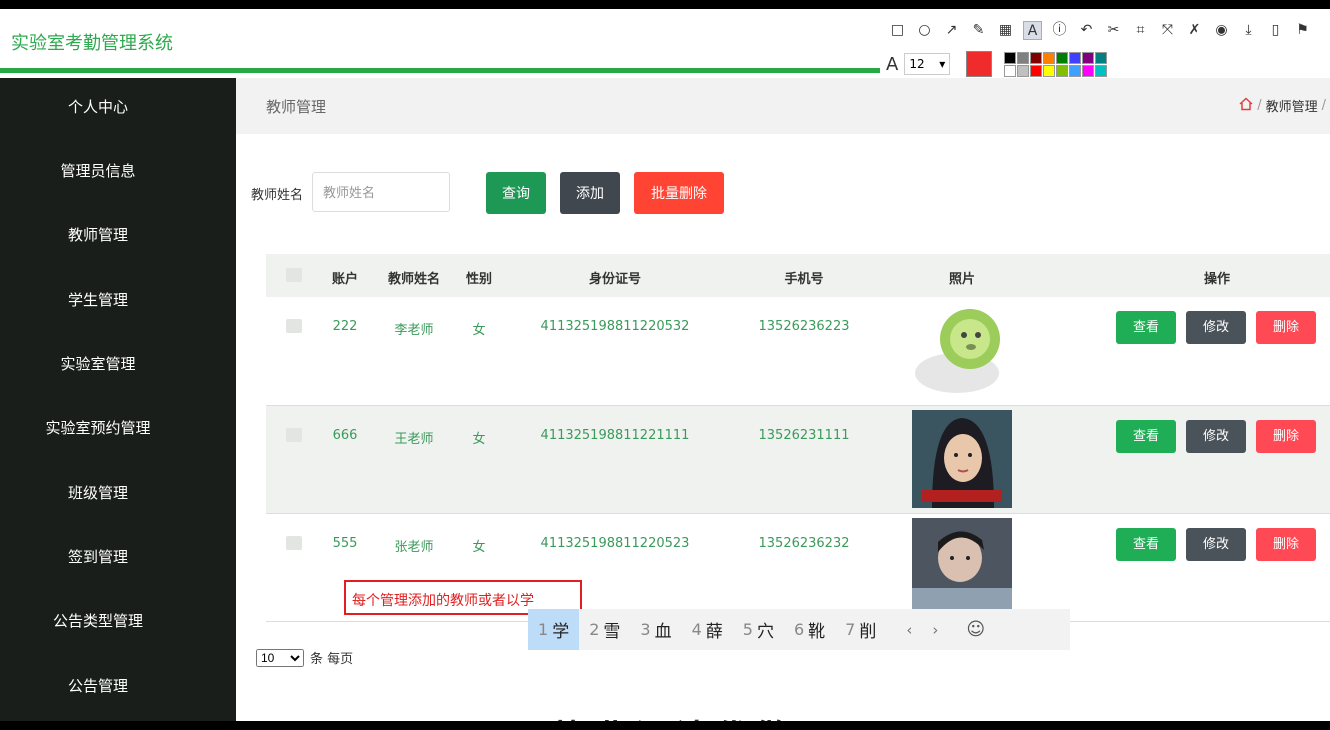 This screenshot has height=730, width=1330. I want to click on cell-account: 666, so click(345, 435).